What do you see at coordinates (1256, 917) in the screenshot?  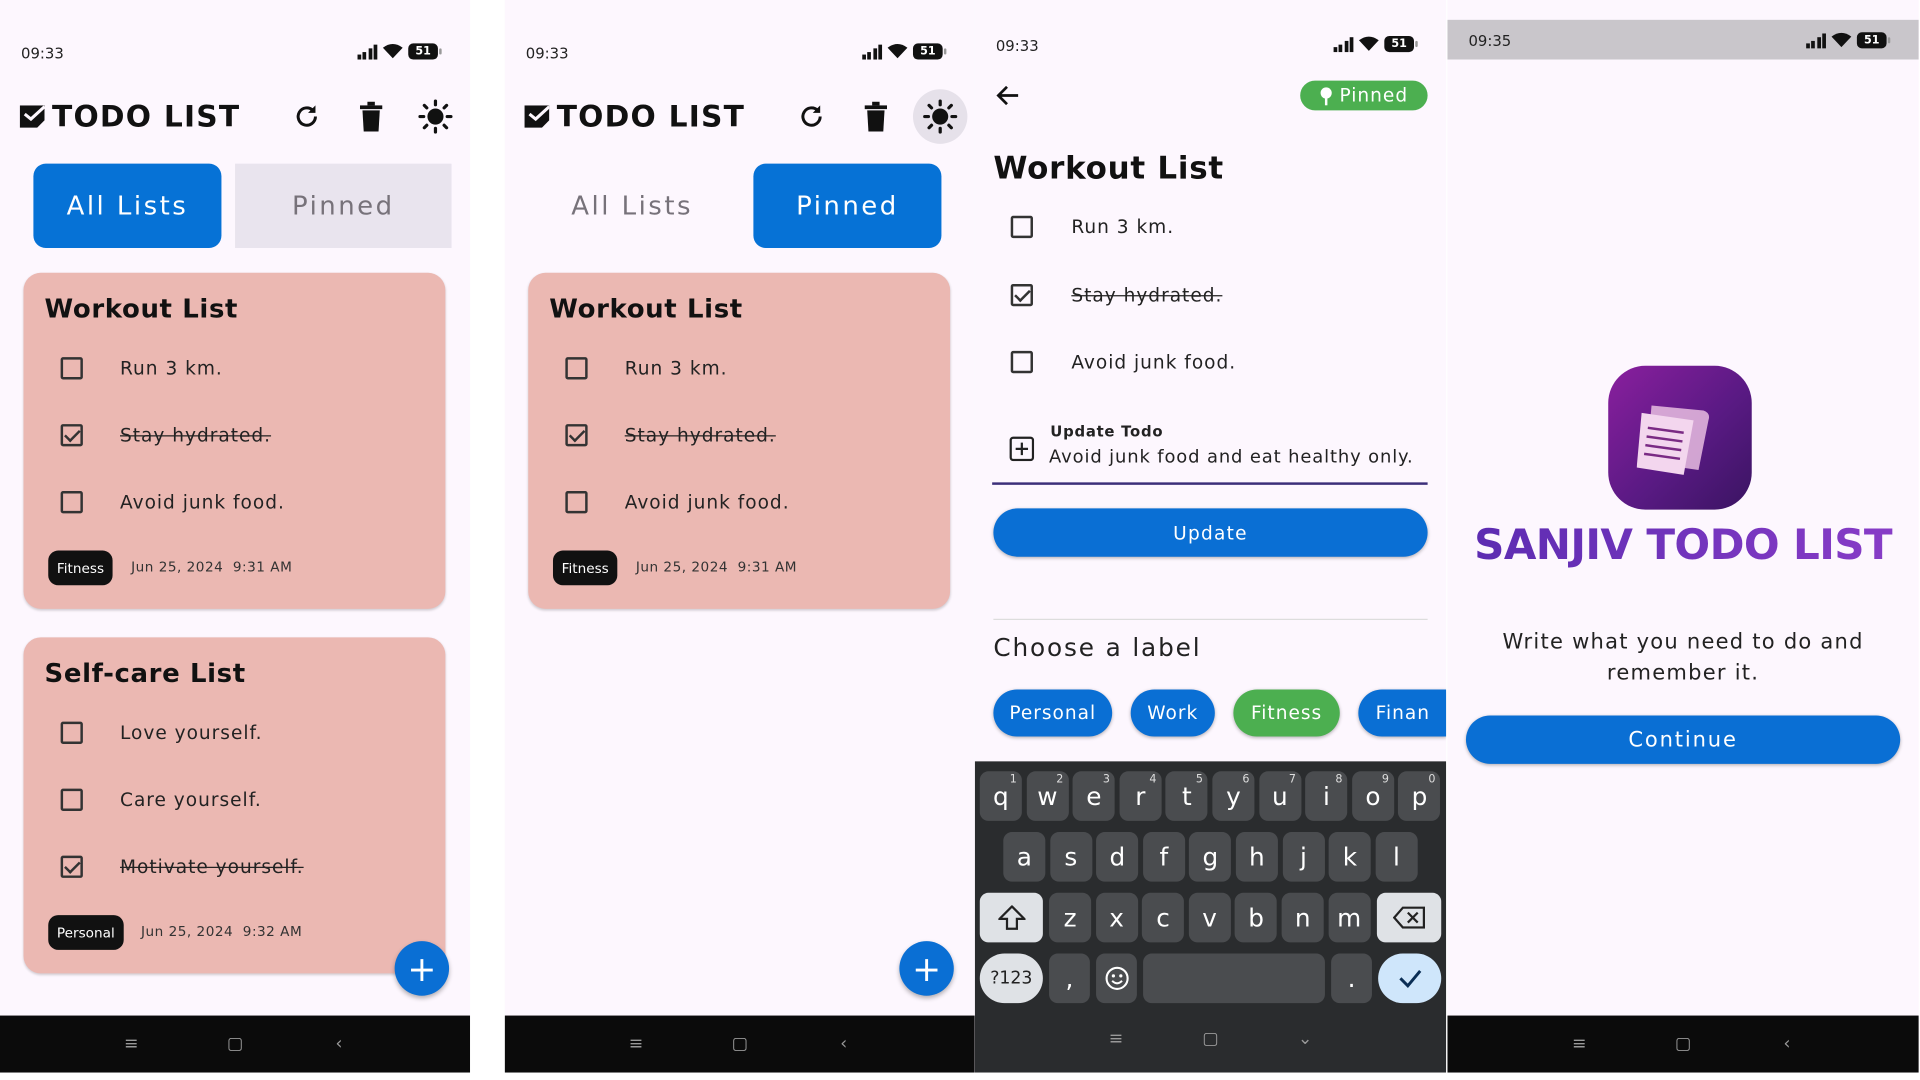 I see `key-b: b` at bounding box center [1256, 917].